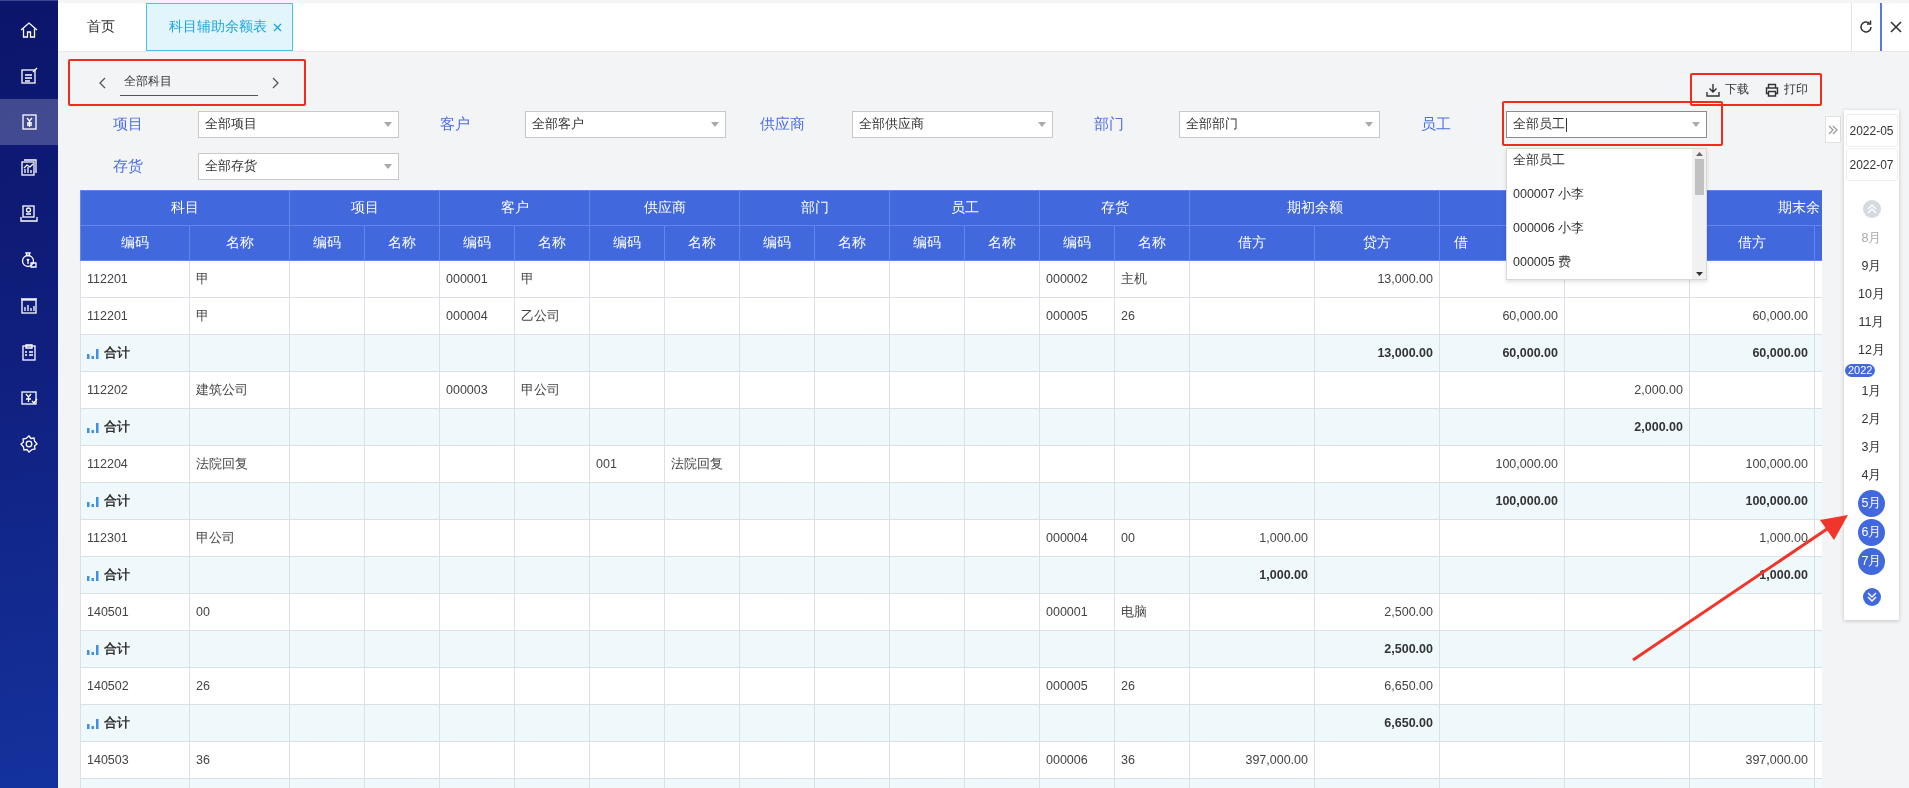 Image resolution: width=1909 pixels, height=788 pixels. What do you see at coordinates (1871, 561) in the screenshot?
I see `month-item: 7月` at bounding box center [1871, 561].